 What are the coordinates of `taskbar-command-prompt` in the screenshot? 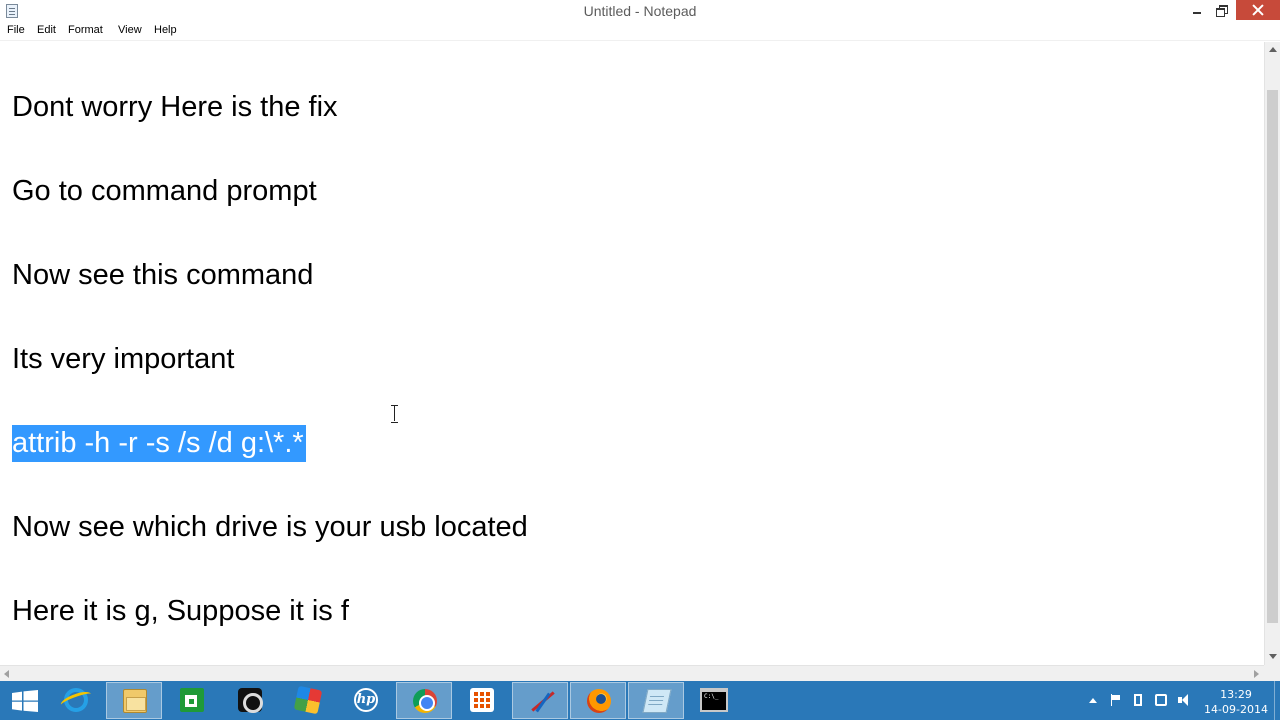 It's located at (714, 700).